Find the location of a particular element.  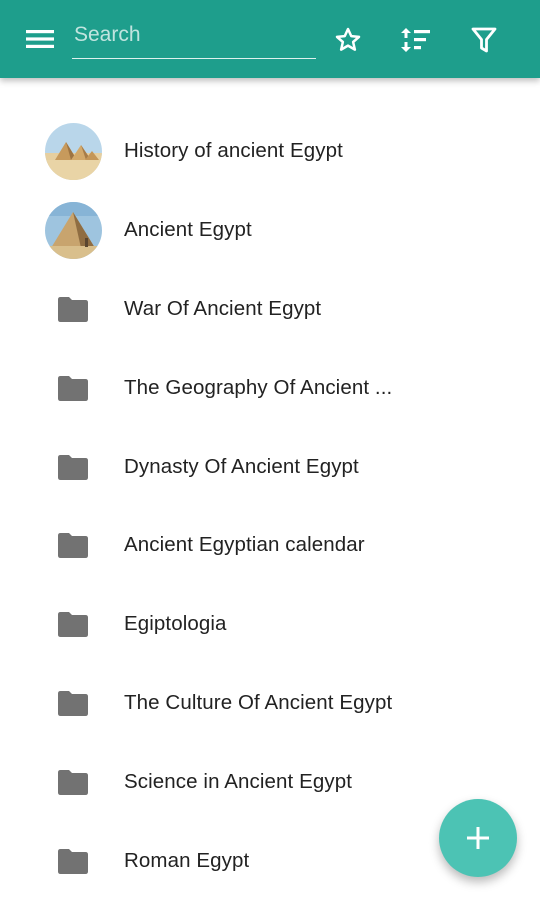

favorites-button is located at coordinates (348, 40).